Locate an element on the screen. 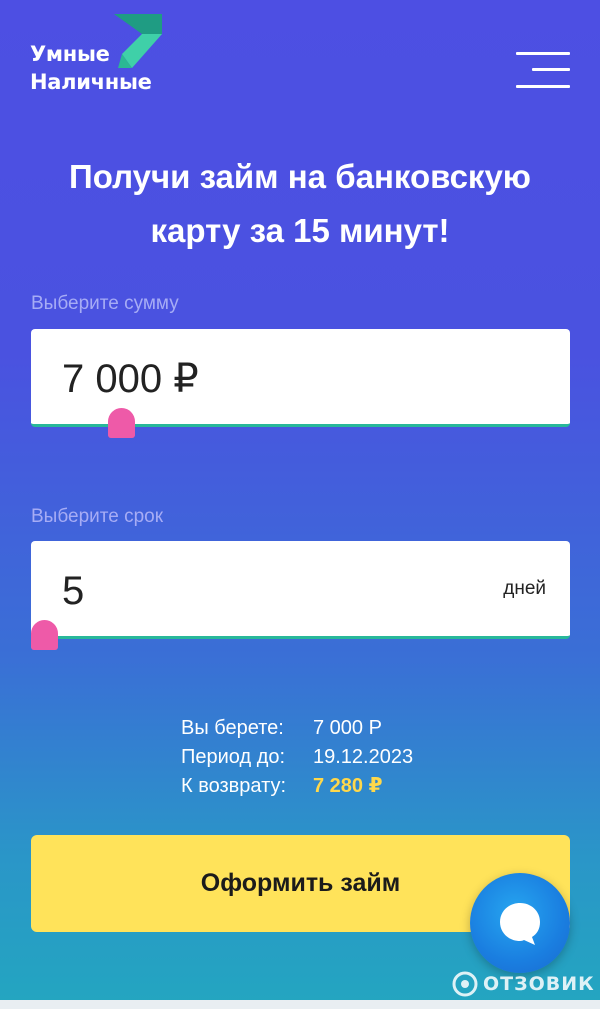 The width and height of the screenshot is (600, 1009). title-line2: карту за 15 минут! is located at coordinates (300, 230).